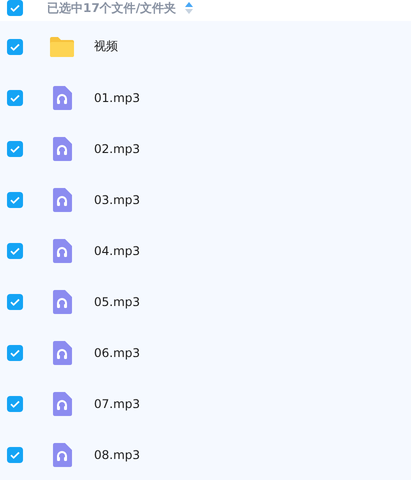 The image size is (411, 480). What do you see at coordinates (117, 251) in the screenshot?
I see `file-name: 04.mp3` at bounding box center [117, 251].